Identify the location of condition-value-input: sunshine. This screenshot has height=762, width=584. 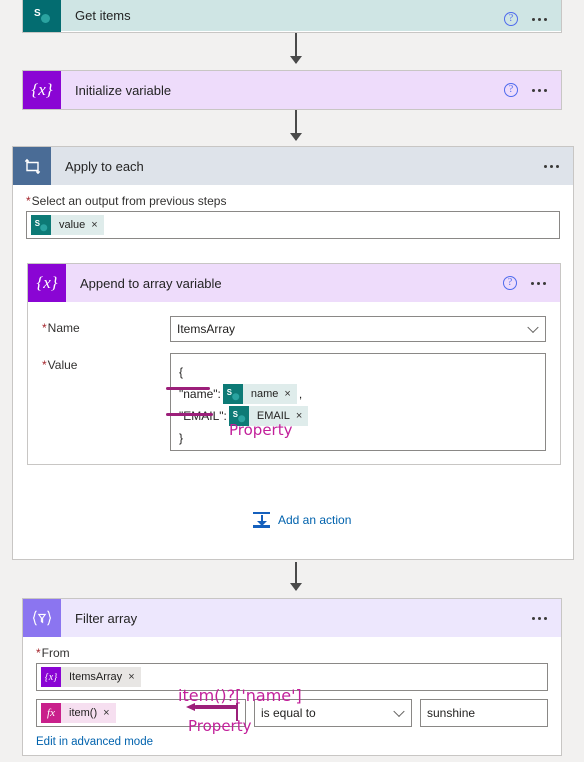
(484, 713).